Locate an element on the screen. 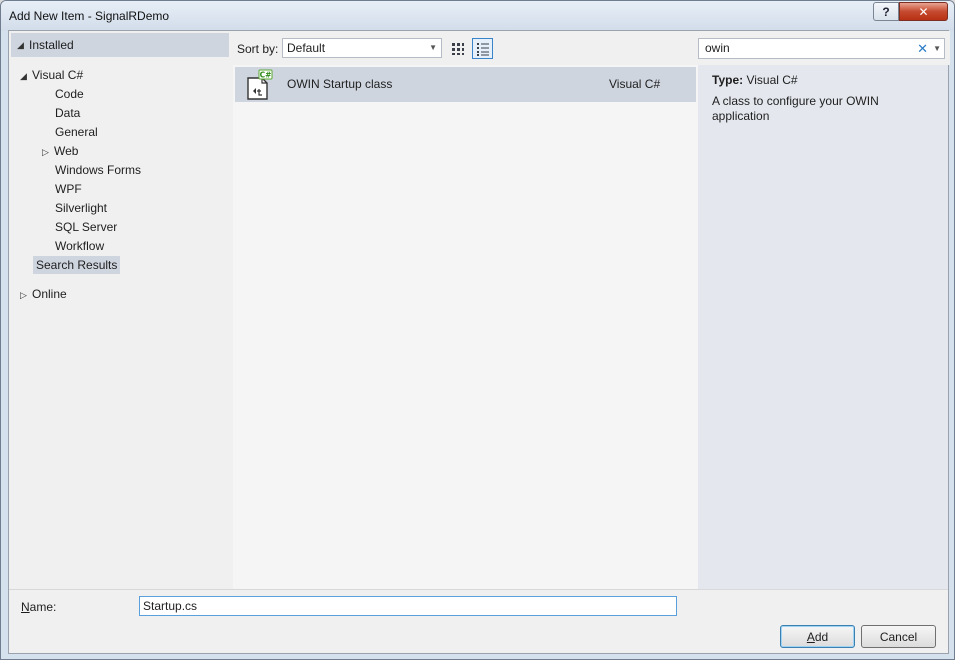 The height and width of the screenshot is (660, 955). tree-item-web: ▷ Web is located at coordinates (60, 151).